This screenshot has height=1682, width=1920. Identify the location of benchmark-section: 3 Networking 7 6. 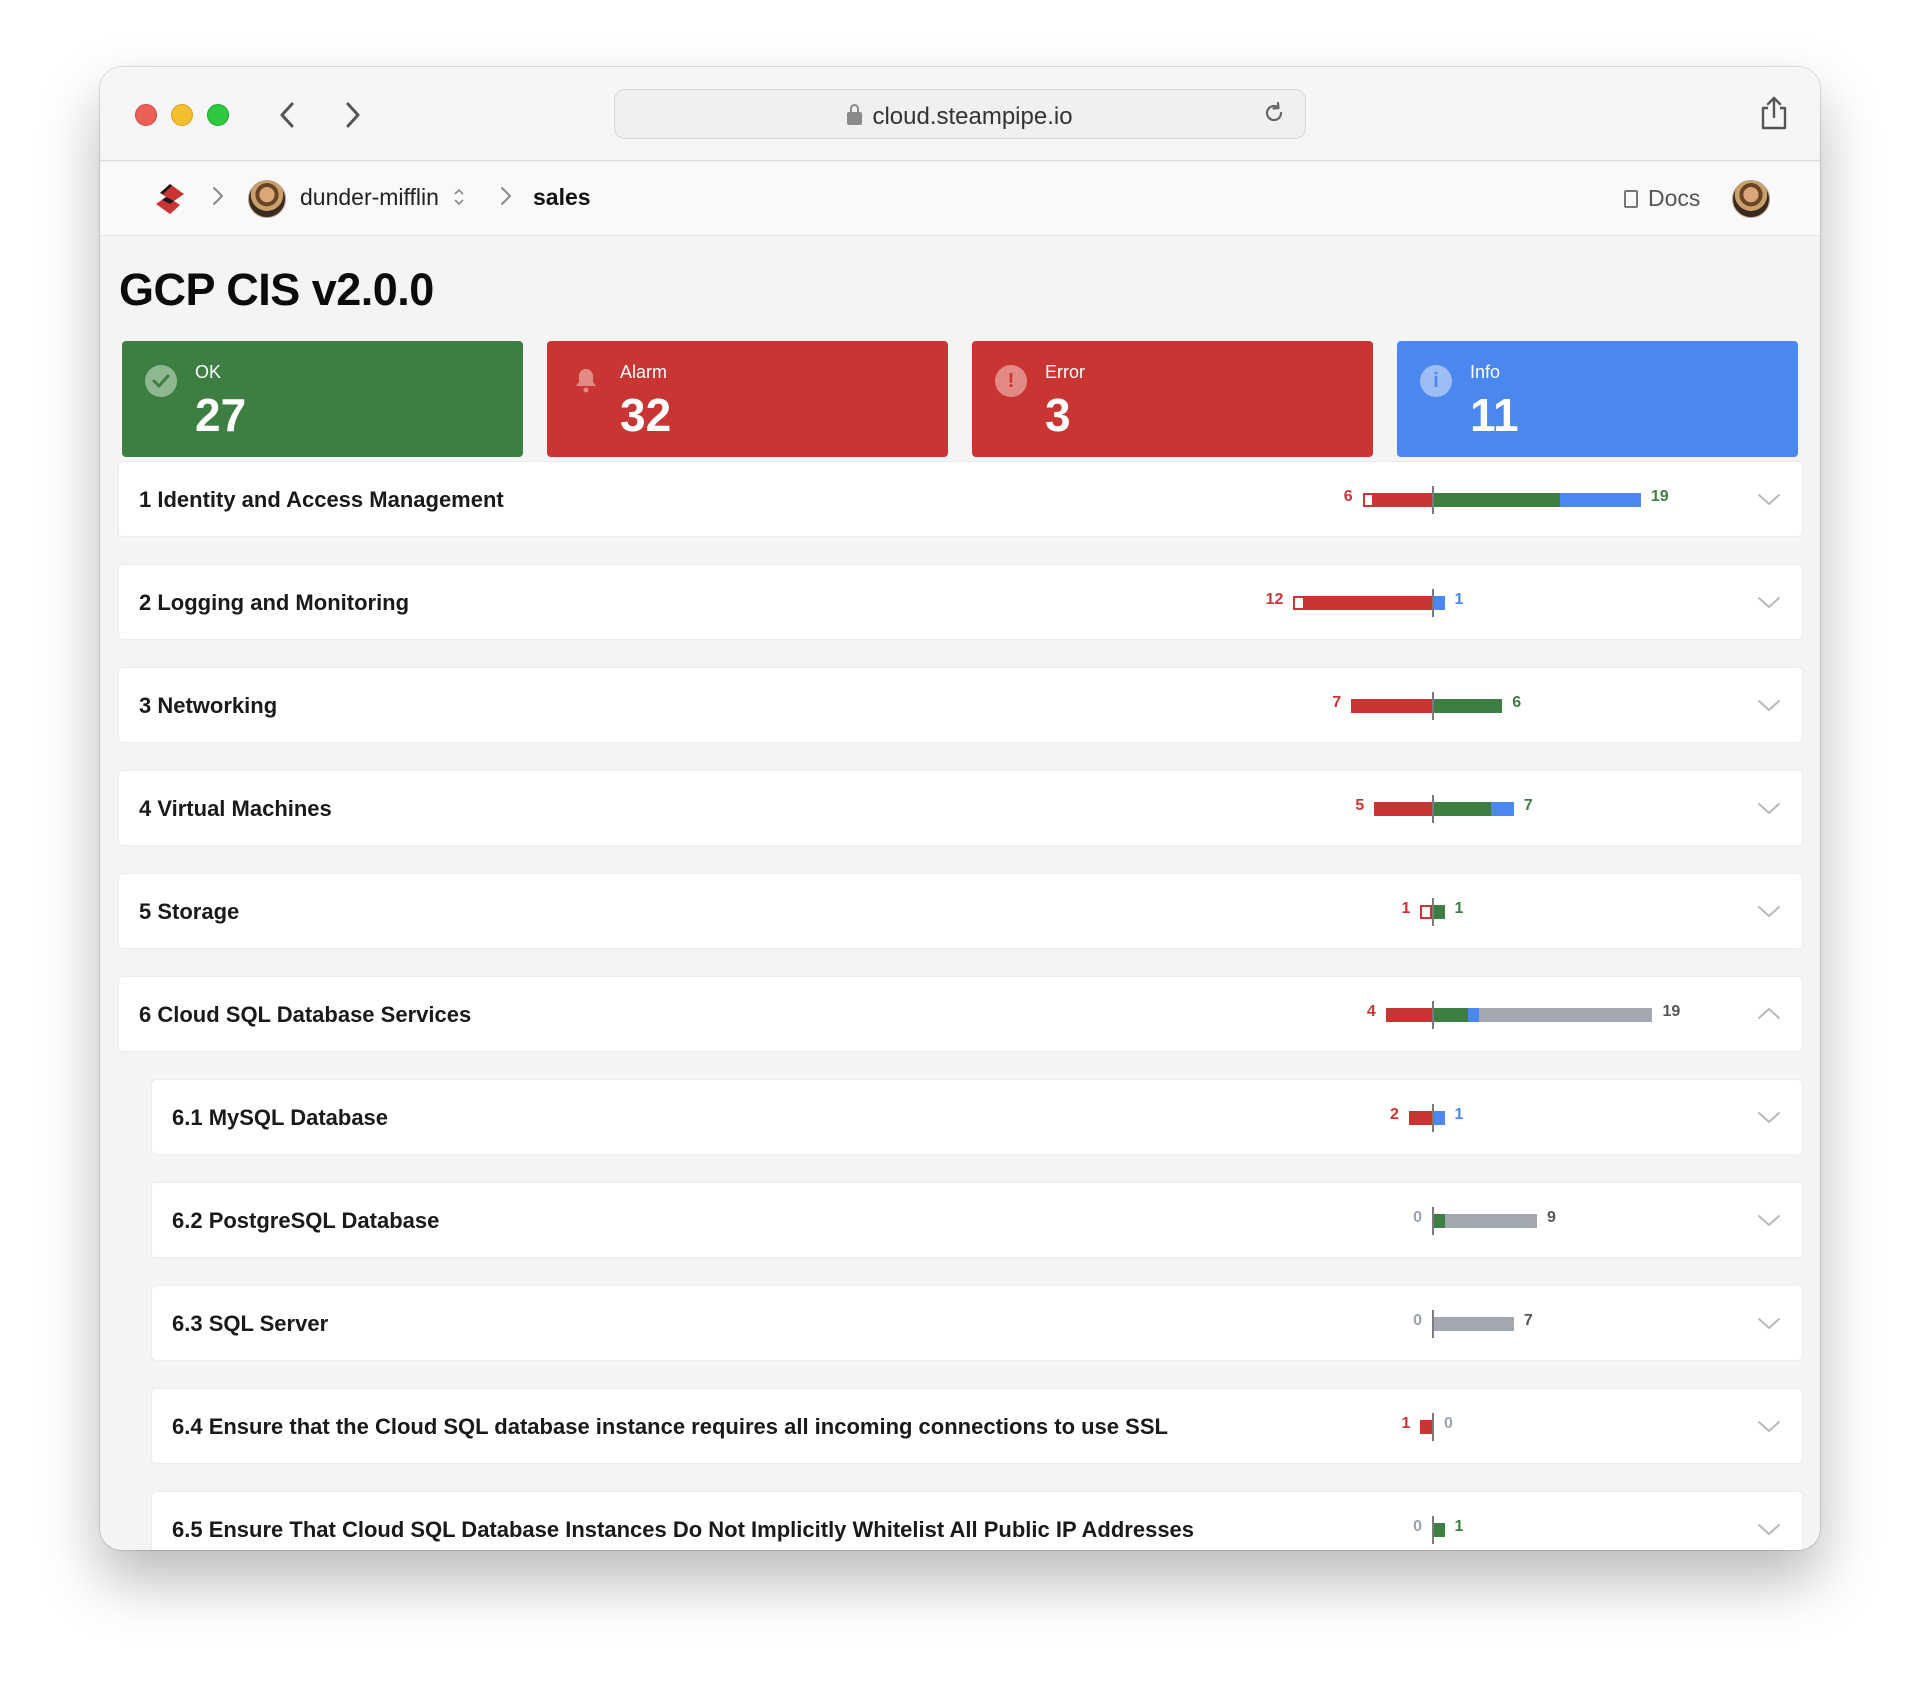
(960, 705).